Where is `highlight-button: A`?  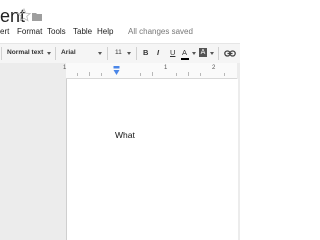 highlight-button: A is located at coordinates (203, 52).